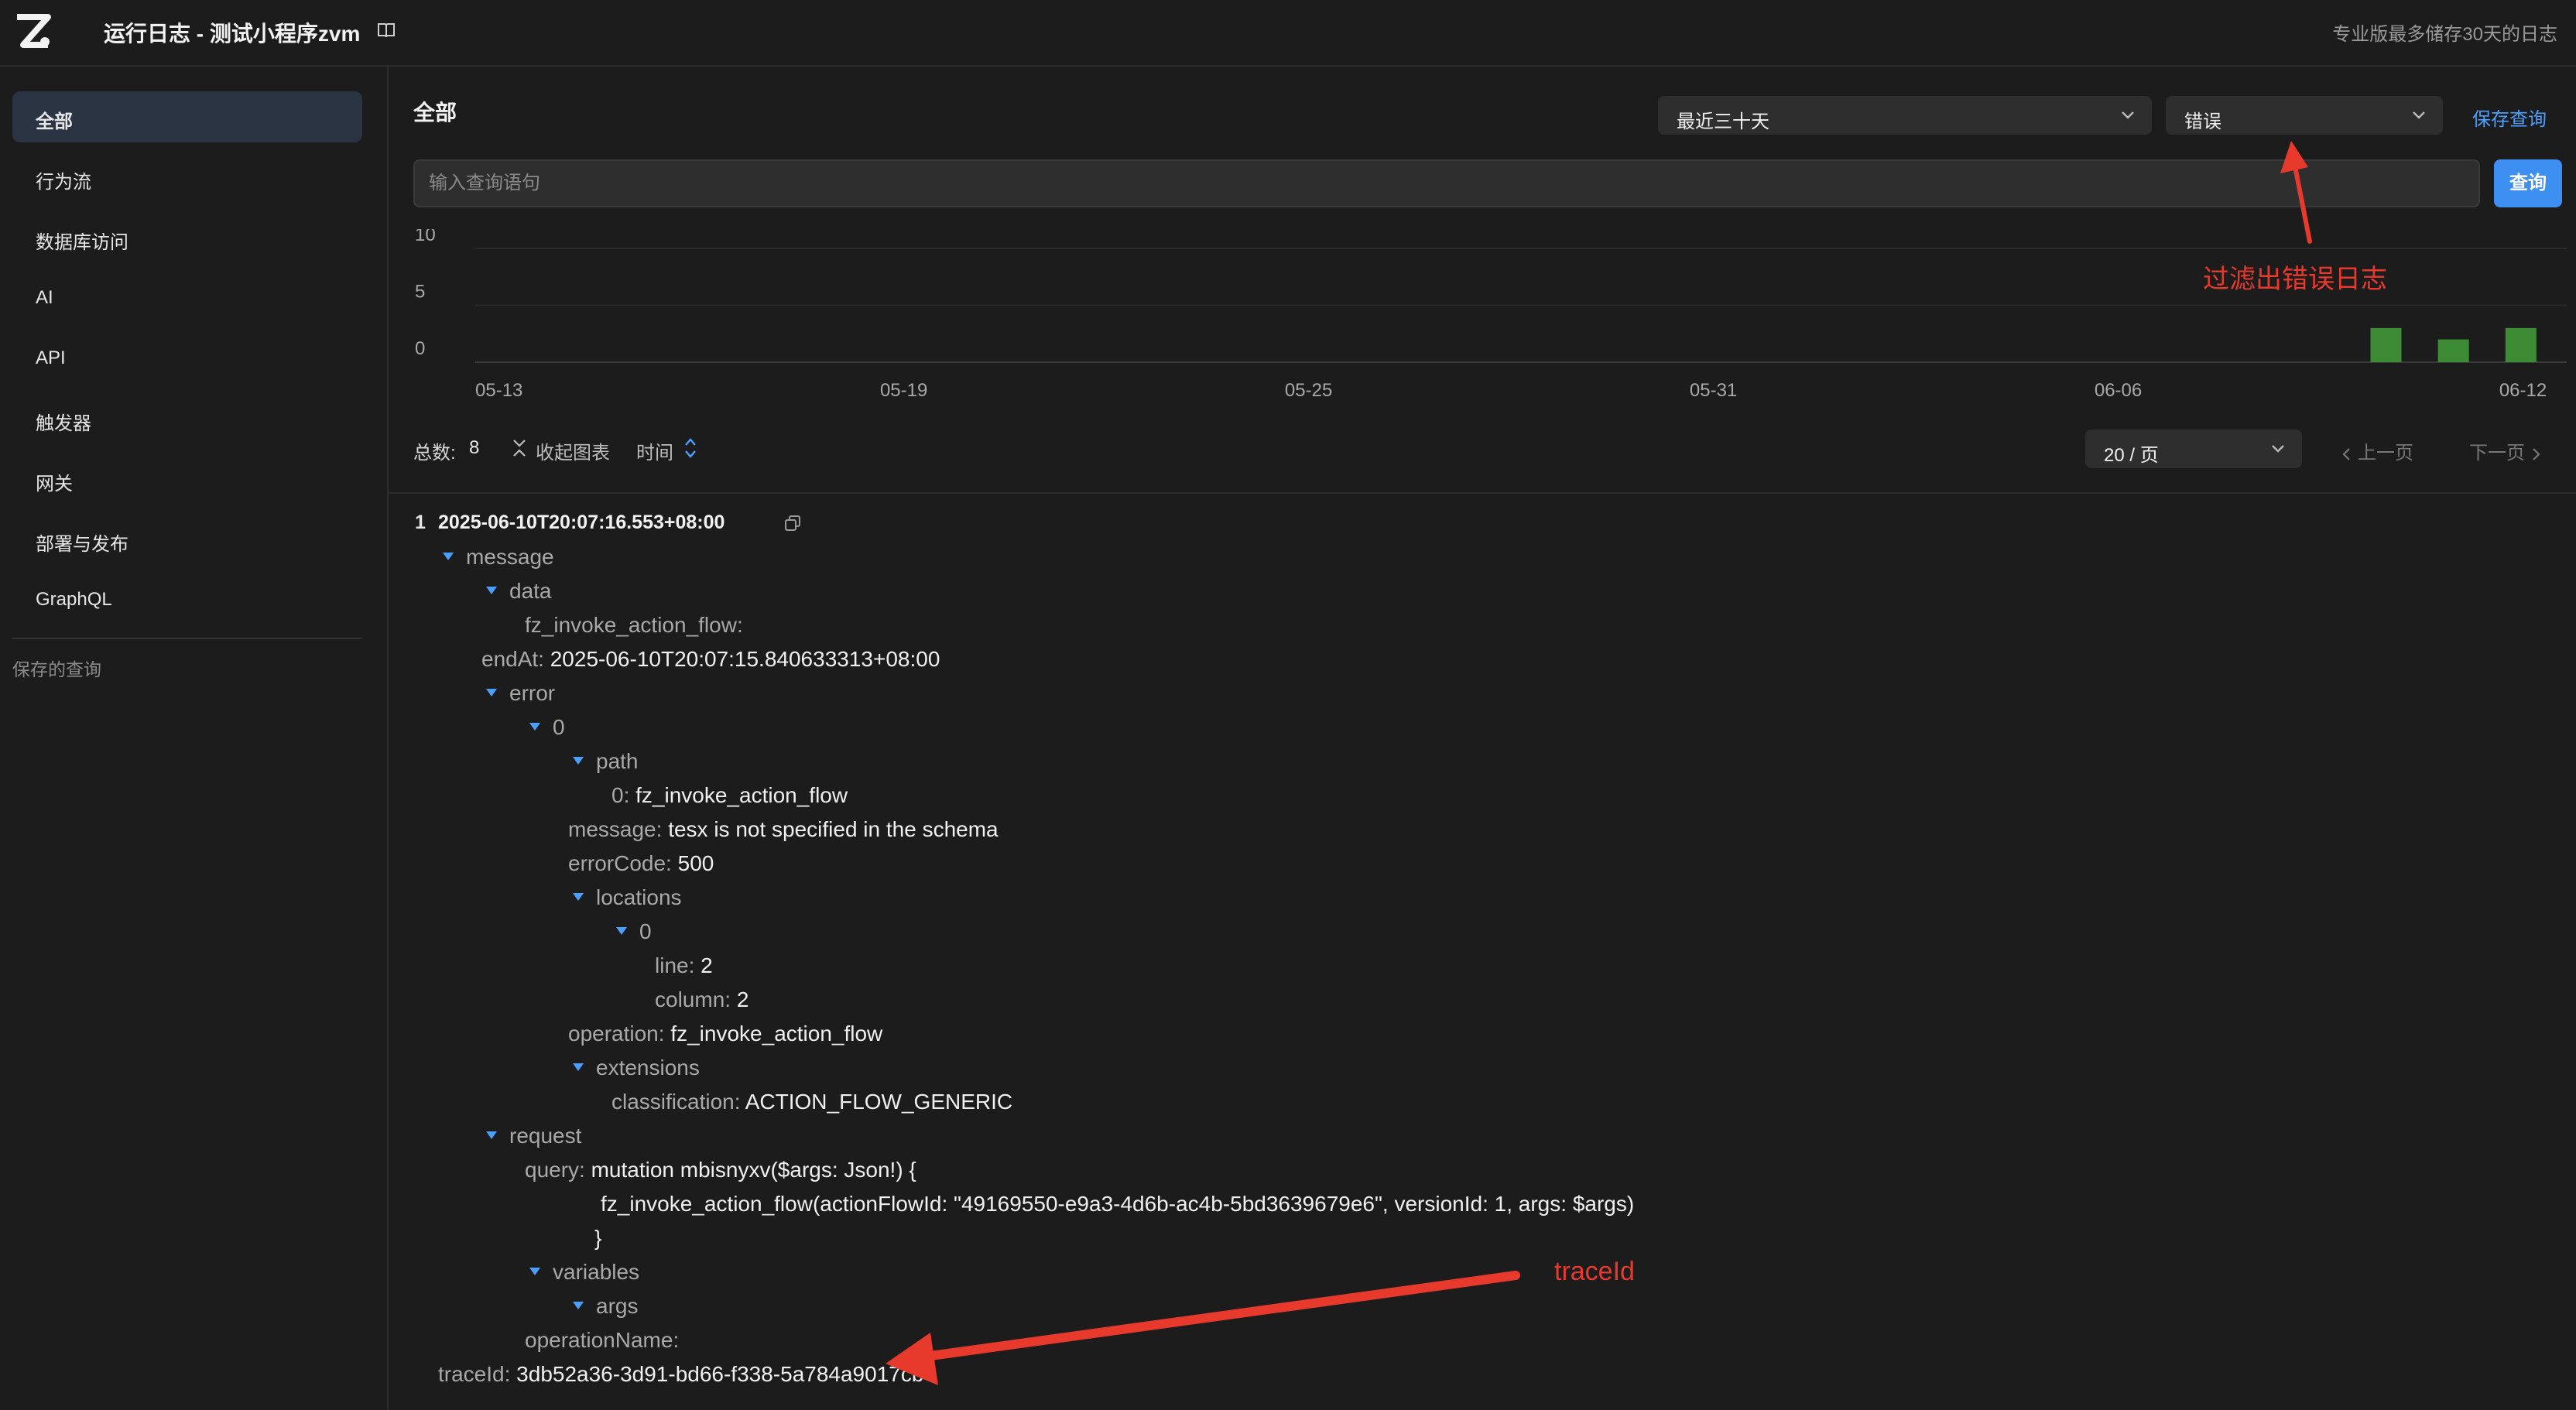 This screenshot has height=1410, width=2576. What do you see at coordinates (879, 1102) in the screenshot?
I see `tree-value: ACTION_FLOW_GENERIC` at bounding box center [879, 1102].